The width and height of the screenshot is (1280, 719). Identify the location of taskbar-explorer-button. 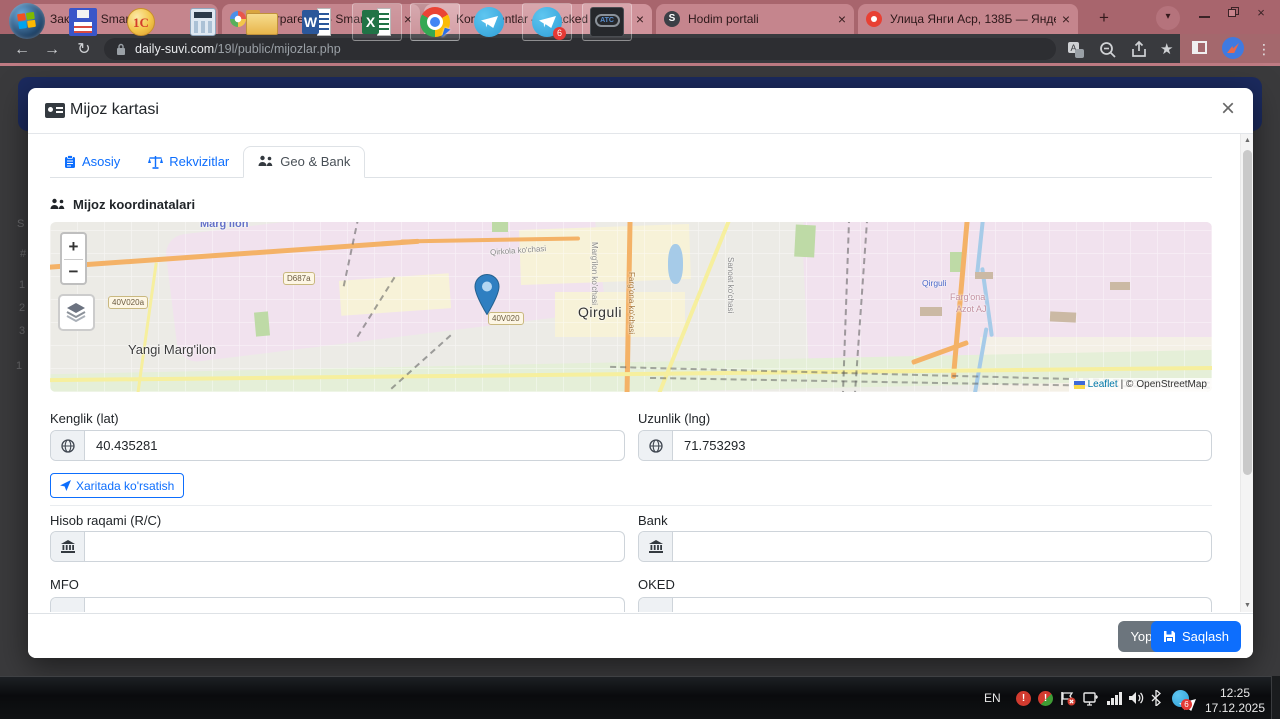
(261, 22).